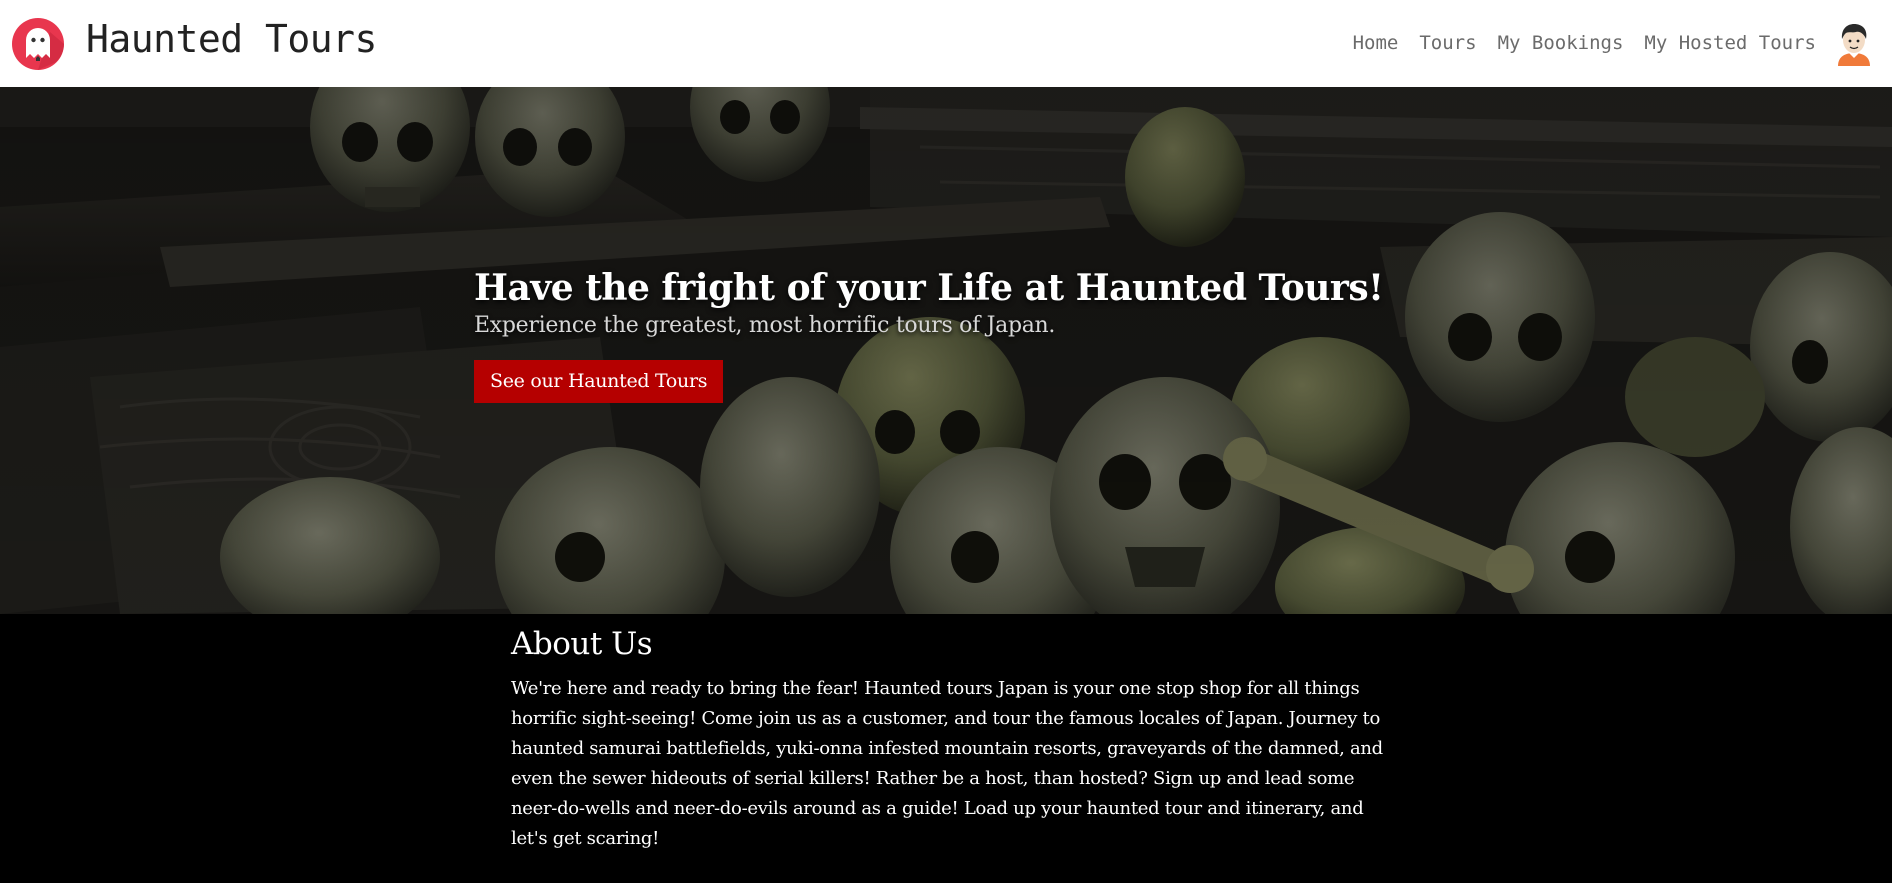 This screenshot has height=883, width=1892. What do you see at coordinates (1376, 43) in the screenshot?
I see `nav-home-link: Home` at bounding box center [1376, 43].